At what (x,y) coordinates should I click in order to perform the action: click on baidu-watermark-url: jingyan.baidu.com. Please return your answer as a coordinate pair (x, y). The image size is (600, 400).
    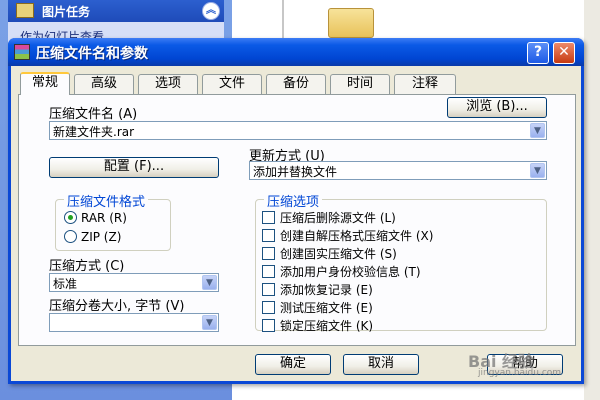
    Looking at the image, I should click on (520, 373).